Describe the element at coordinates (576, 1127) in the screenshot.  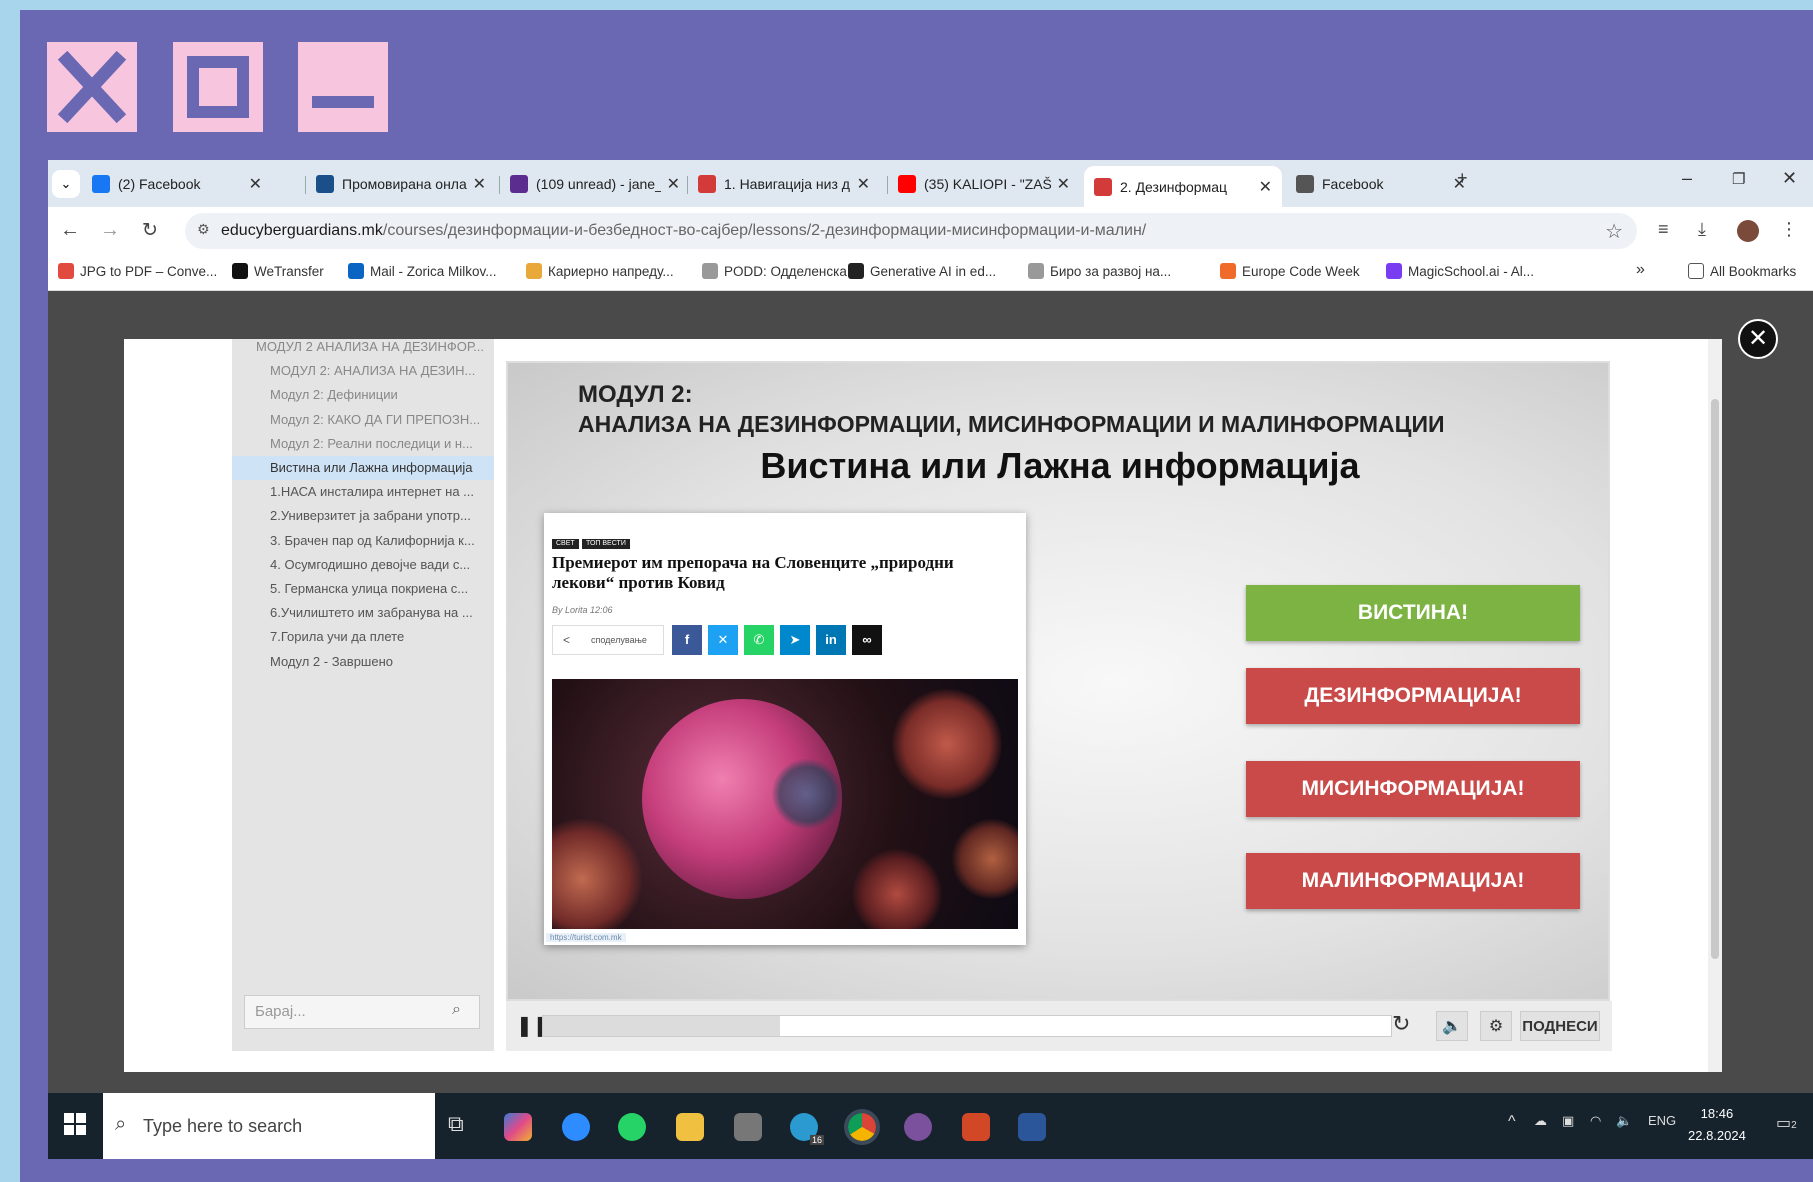
I see `zoom-icon` at that location.